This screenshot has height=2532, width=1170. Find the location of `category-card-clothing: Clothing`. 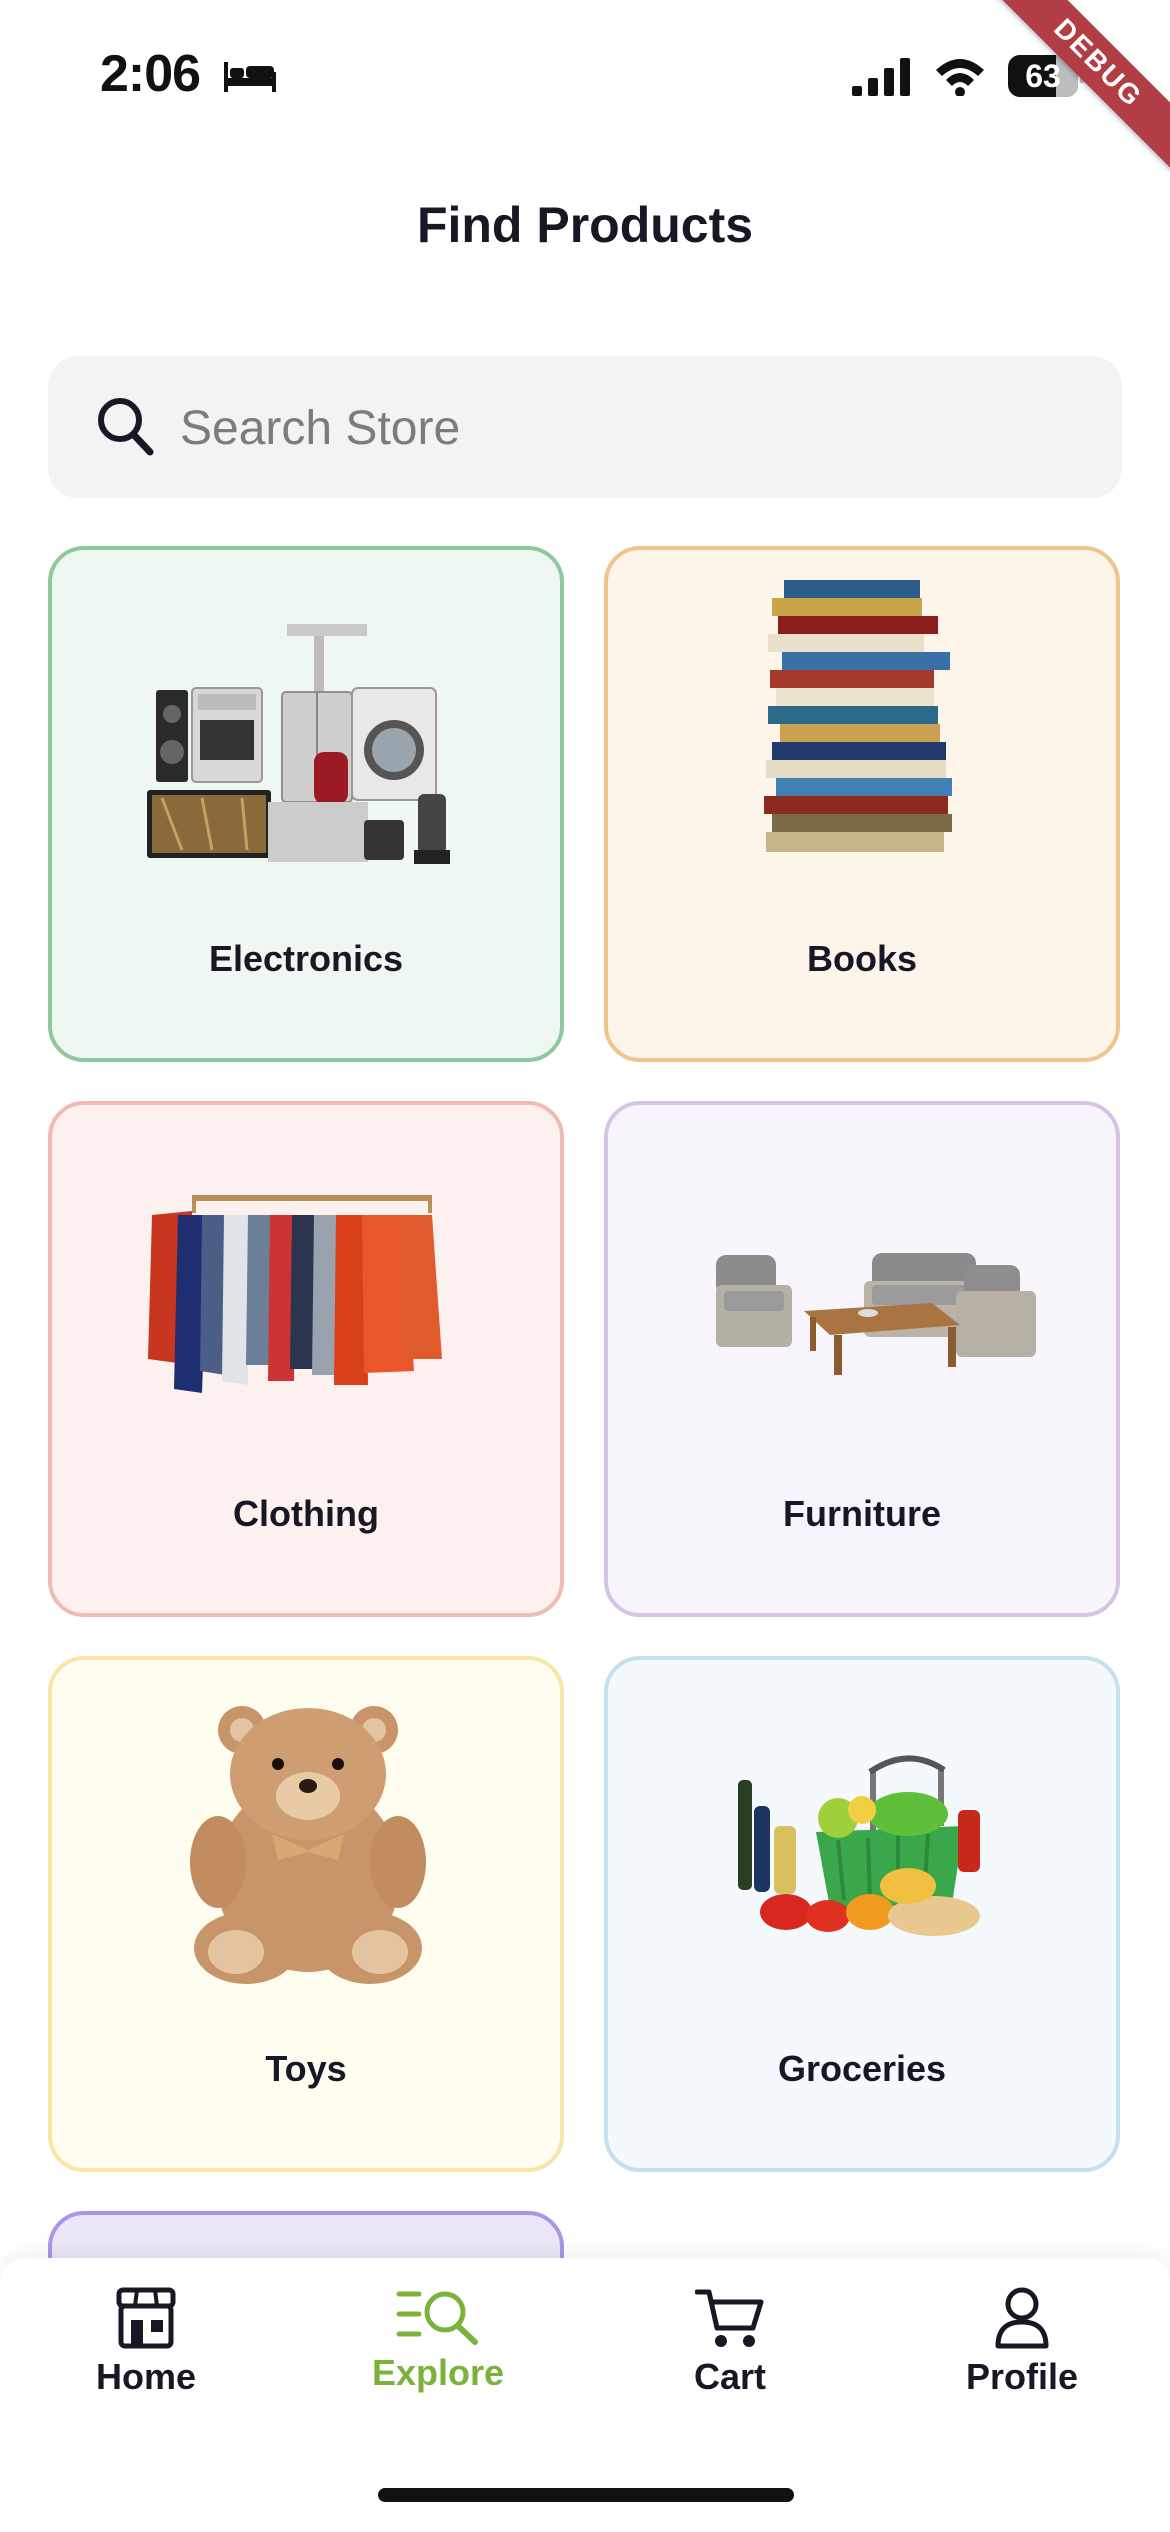

category-card-clothing: Clothing is located at coordinates (306, 1359).